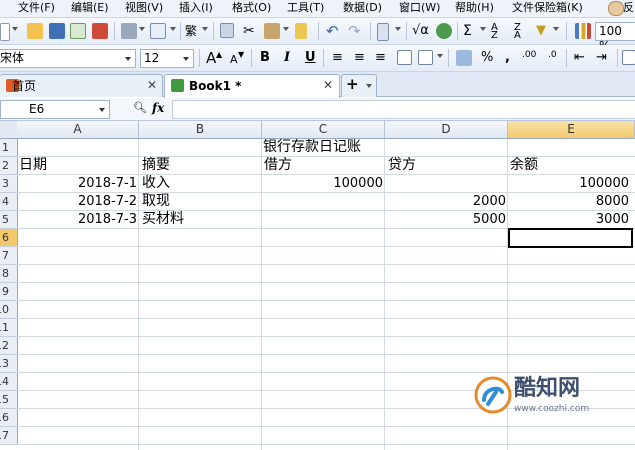 The height and width of the screenshot is (450, 635). Describe the element at coordinates (529, 55) in the screenshot. I see `increase-decimal-button: .00` at that location.